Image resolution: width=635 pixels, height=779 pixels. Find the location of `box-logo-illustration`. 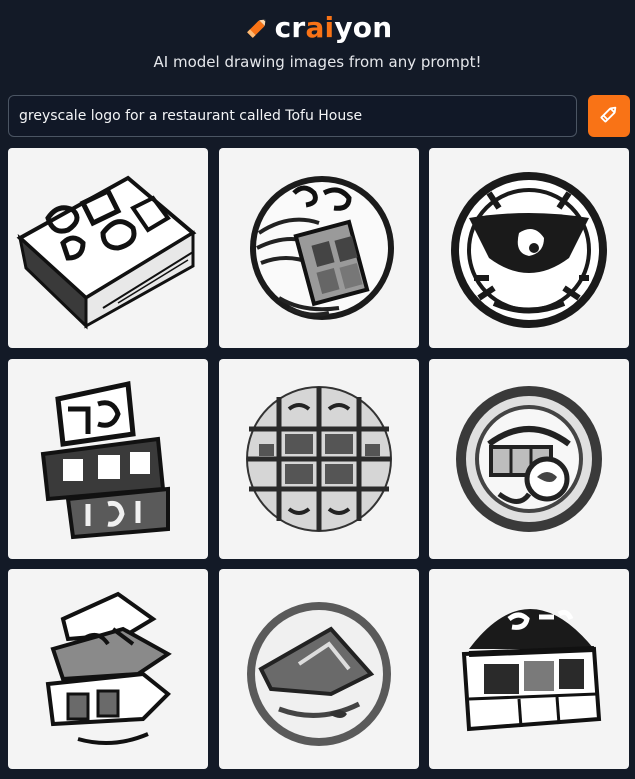

box-logo-illustration is located at coordinates (106, 252).